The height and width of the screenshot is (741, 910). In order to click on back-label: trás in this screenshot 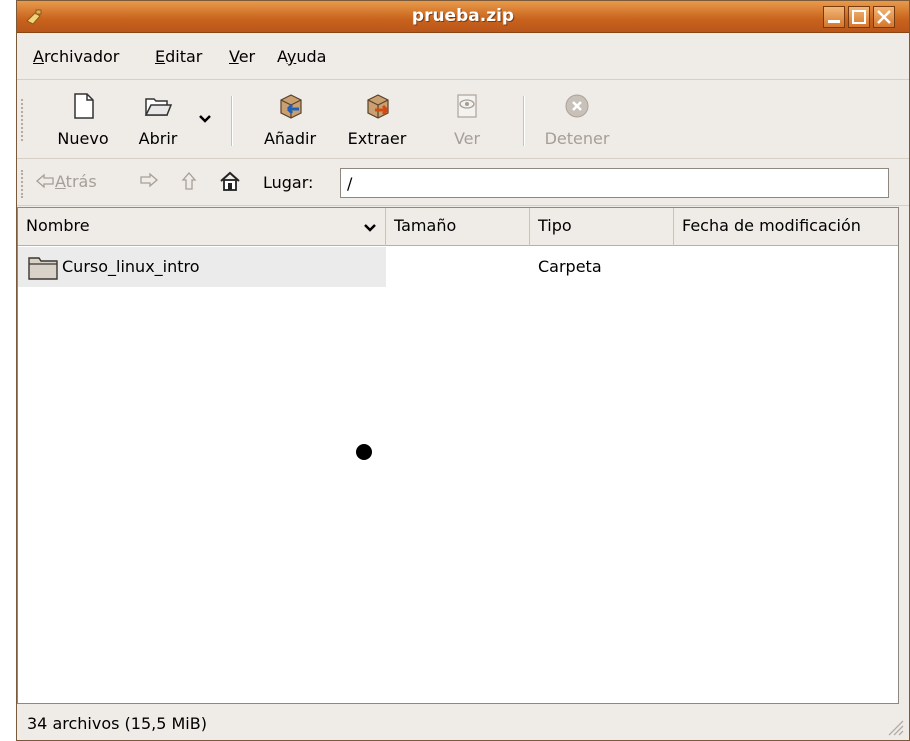, I will do `click(81, 181)`.